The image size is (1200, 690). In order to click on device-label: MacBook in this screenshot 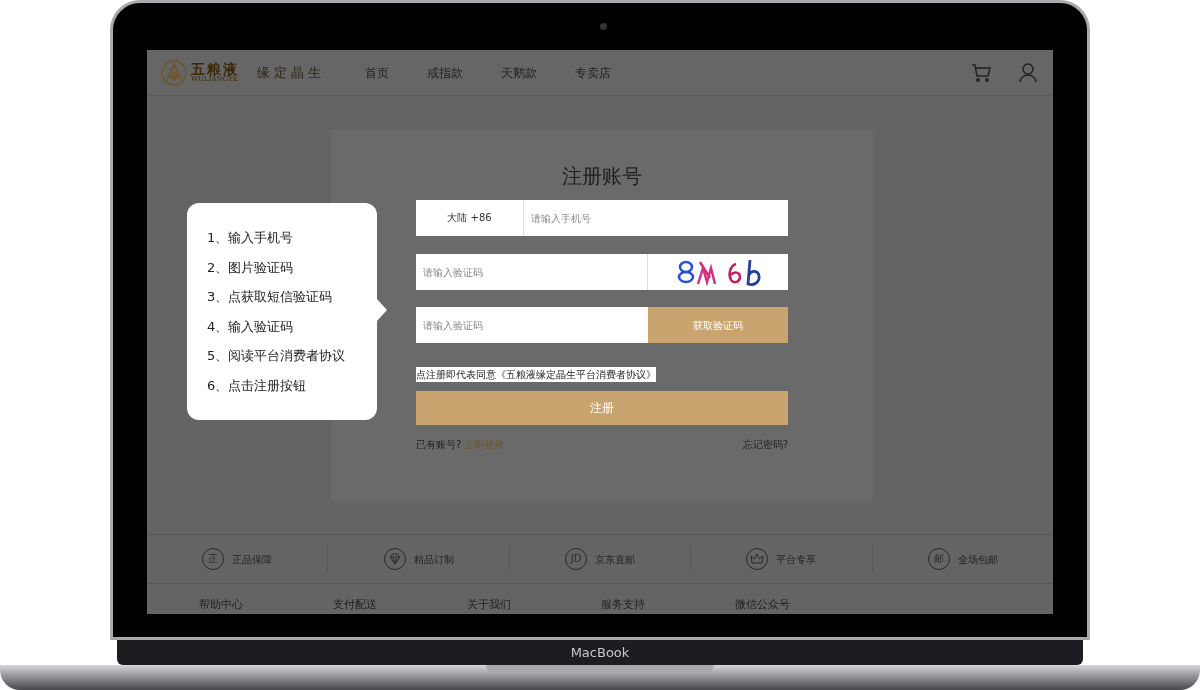, I will do `click(600, 652)`.